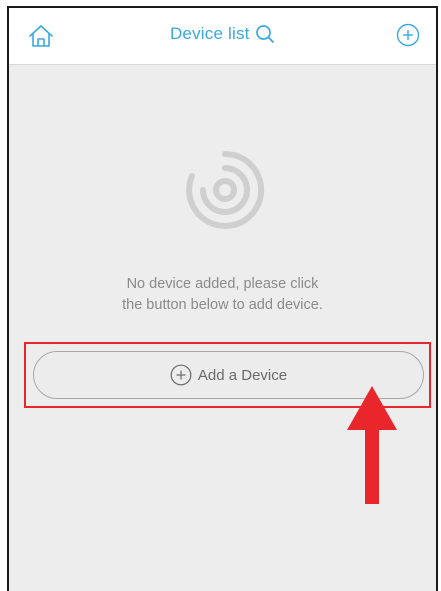 The image size is (441, 591). Describe the element at coordinates (222, 305) in the screenshot. I see `empty-message-line-2: the button below to add device.` at that location.